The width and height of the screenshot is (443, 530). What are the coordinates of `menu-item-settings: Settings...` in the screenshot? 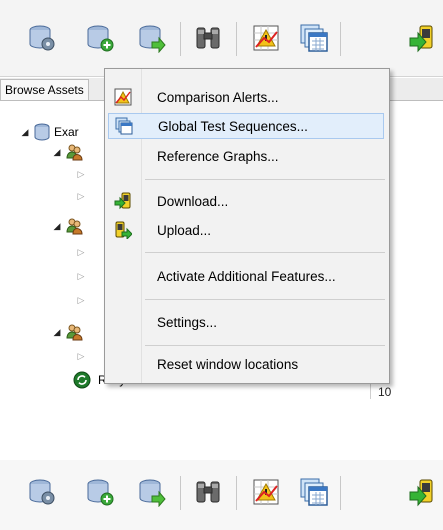 It's located at (246, 322).